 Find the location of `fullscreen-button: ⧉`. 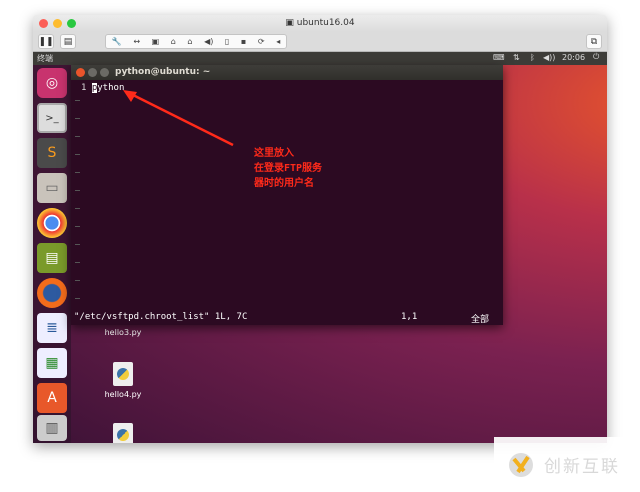

fullscreen-button: ⧉ is located at coordinates (594, 41).